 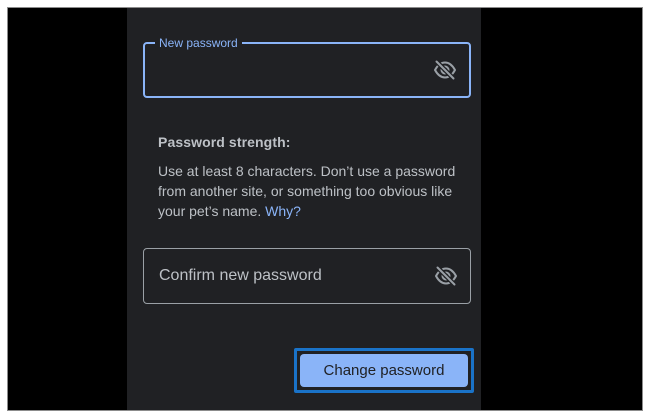 What do you see at coordinates (307, 66) in the screenshot?
I see `new-password-field: New password` at bounding box center [307, 66].